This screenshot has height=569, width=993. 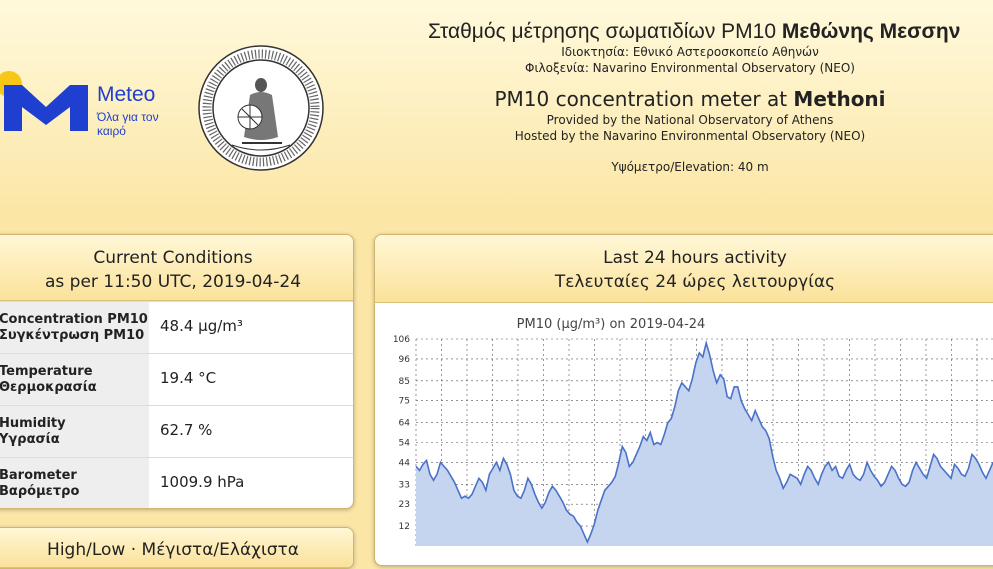 I want to click on y-tick-label: 75, so click(x=404, y=402).